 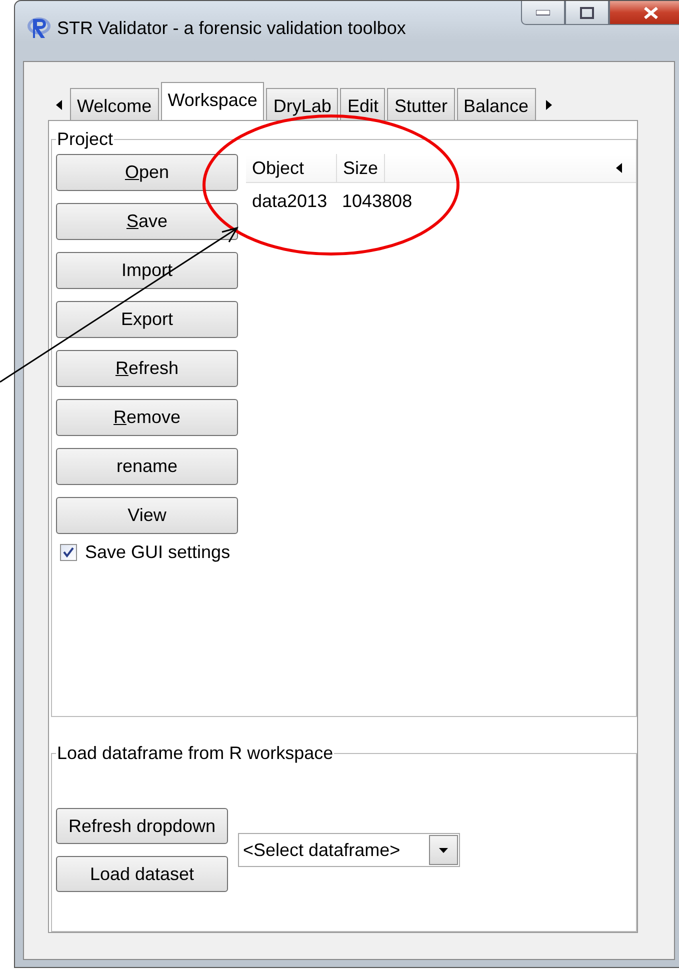 What do you see at coordinates (420, 104) in the screenshot?
I see `tab: Stutter` at bounding box center [420, 104].